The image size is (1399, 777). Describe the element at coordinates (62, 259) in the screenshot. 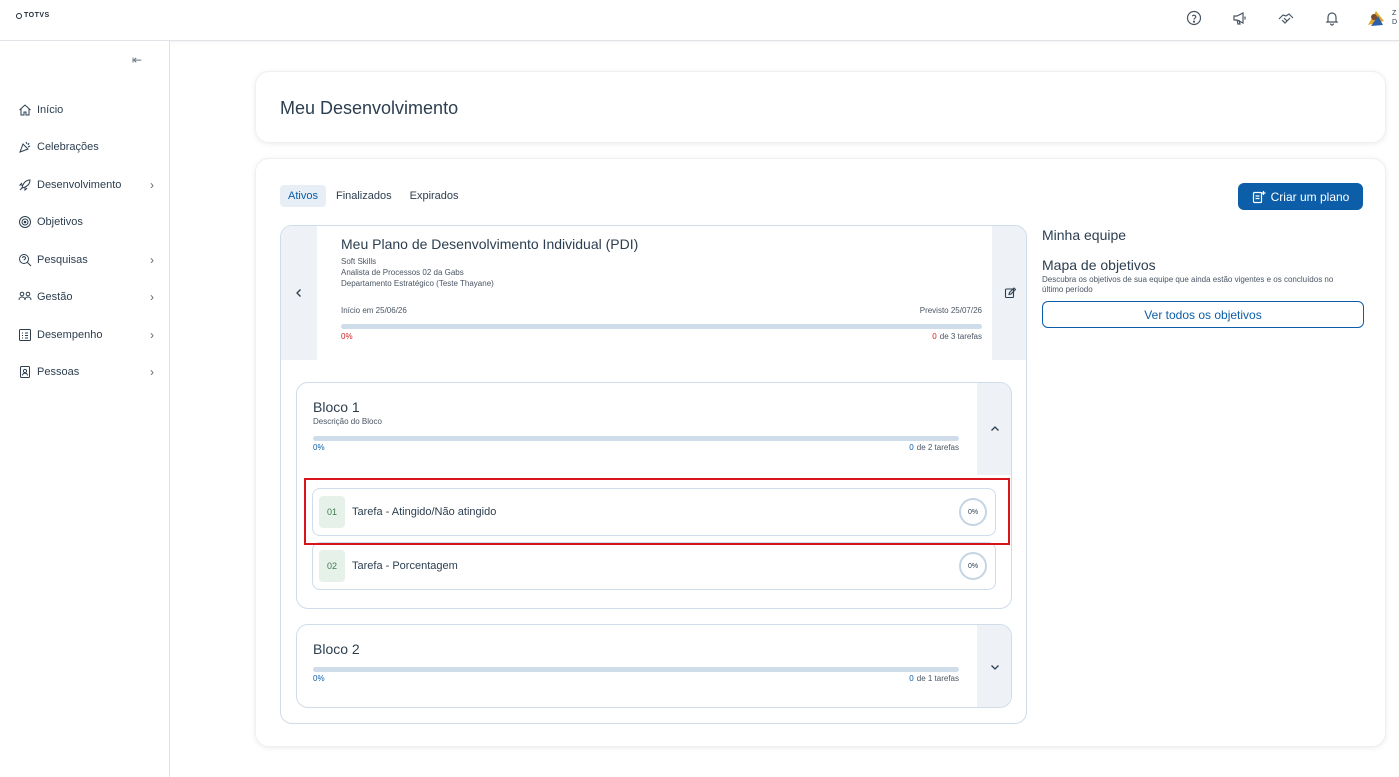

I see `sidebar-item-label: Pesquisas` at that location.